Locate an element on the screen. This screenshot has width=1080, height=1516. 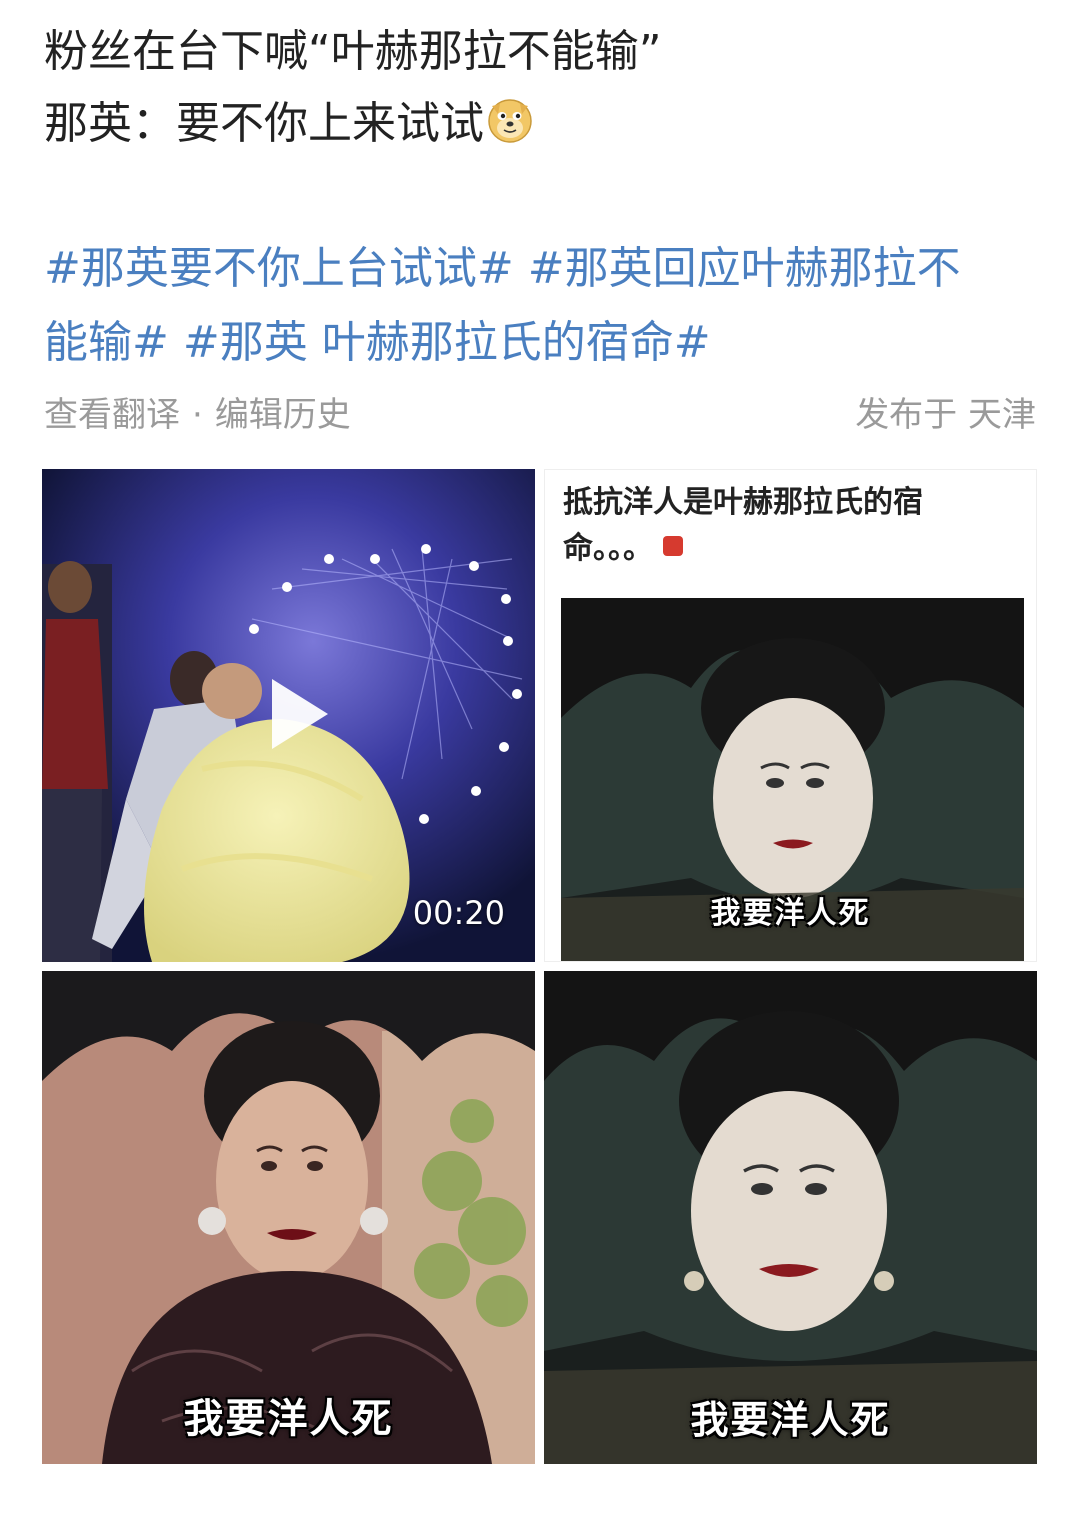
post-meta-row: 查看翻译 · 编辑历史 发布于 天津 is located at coordinates (540, 415).